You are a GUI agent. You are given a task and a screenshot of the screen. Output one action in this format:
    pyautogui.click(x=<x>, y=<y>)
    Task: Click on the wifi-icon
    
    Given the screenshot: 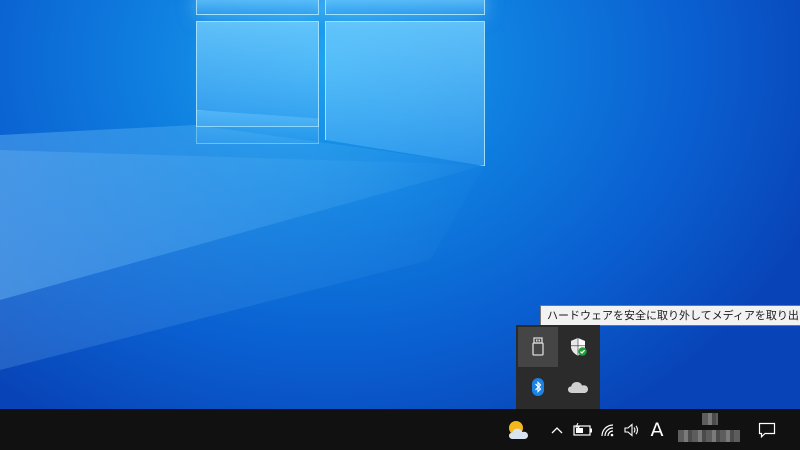 What is the action you would take?
    pyautogui.click(x=607, y=429)
    